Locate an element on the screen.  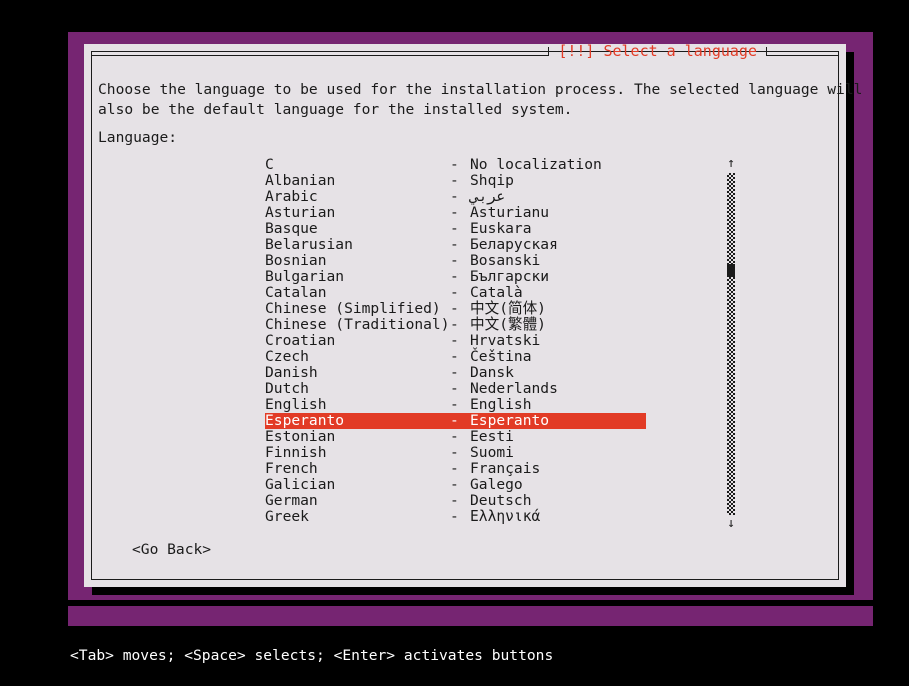
language-english-name: English is located at coordinates (296, 404).